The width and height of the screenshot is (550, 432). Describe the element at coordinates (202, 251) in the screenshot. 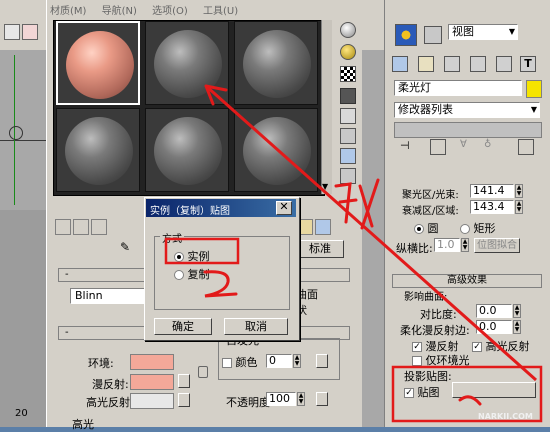

I see `dialog-highlight-box` at that location.